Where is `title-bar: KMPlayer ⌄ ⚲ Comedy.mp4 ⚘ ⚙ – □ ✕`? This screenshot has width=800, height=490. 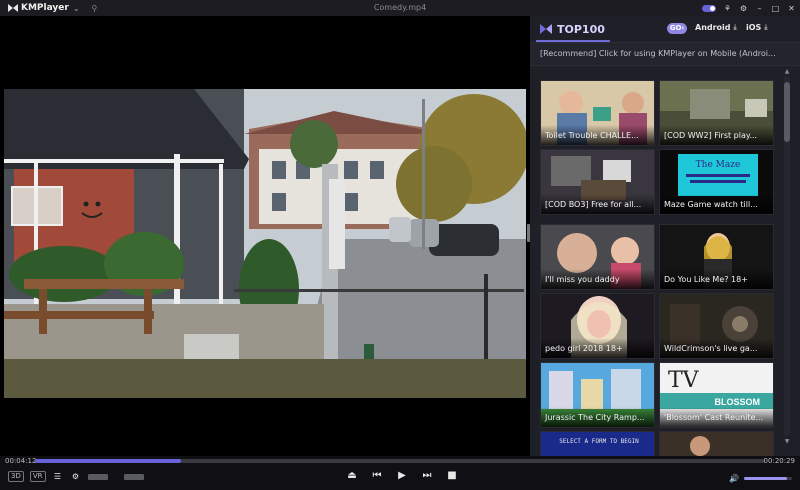
title-bar: KMPlayer ⌄ ⚲ Comedy.mp4 ⚘ ⚙ – □ ✕ is located at coordinates (400, 8).